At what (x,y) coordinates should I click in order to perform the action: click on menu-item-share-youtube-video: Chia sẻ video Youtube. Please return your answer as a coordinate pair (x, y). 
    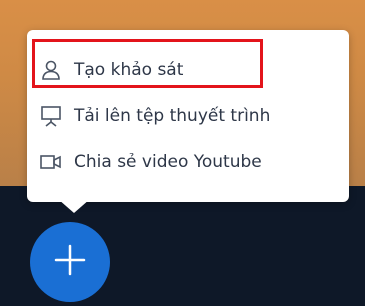
    Looking at the image, I should click on (188, 162).